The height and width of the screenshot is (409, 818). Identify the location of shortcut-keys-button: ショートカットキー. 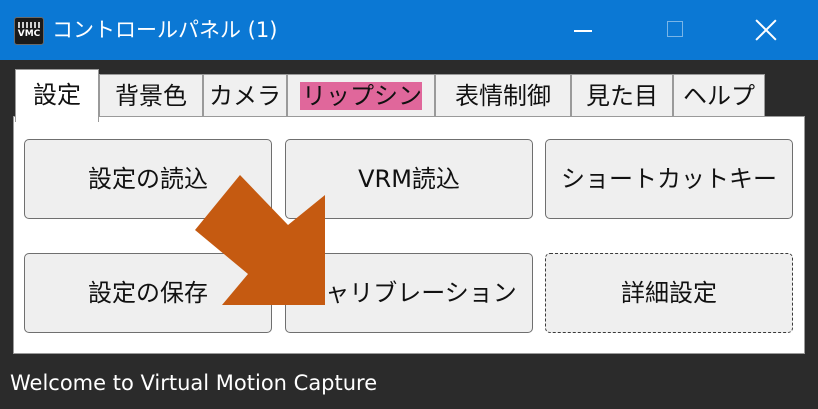
(669, 179).